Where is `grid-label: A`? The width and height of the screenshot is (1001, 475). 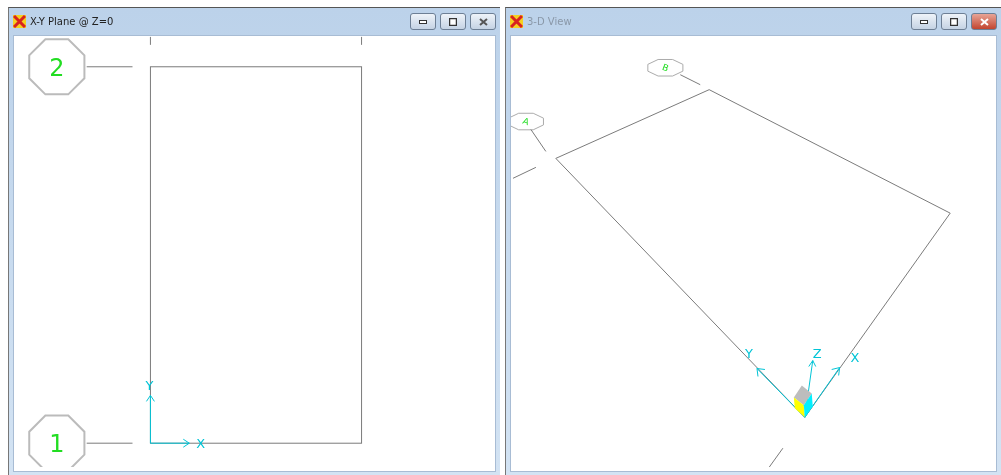 grid-label: A is located at coordinates (526, 121).